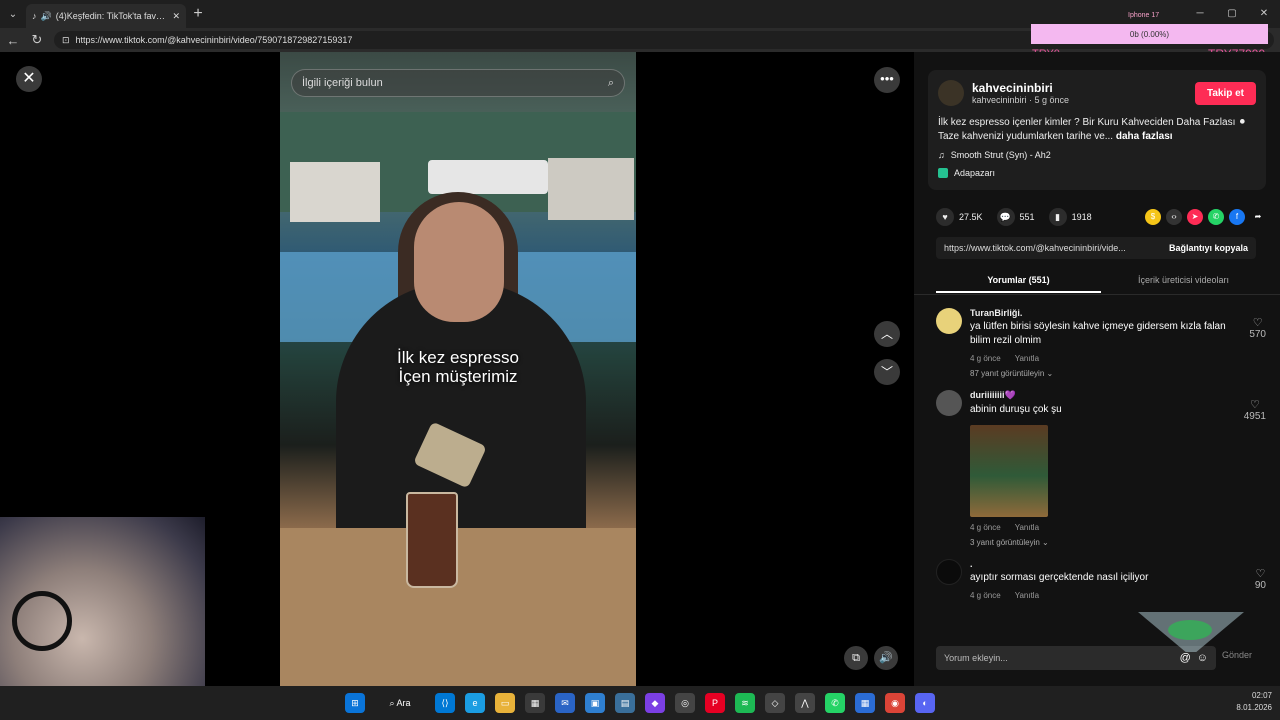  Describe the element at coordinates (715, 703) in the screenshot. I see `pinterest-icon: P` at that location.